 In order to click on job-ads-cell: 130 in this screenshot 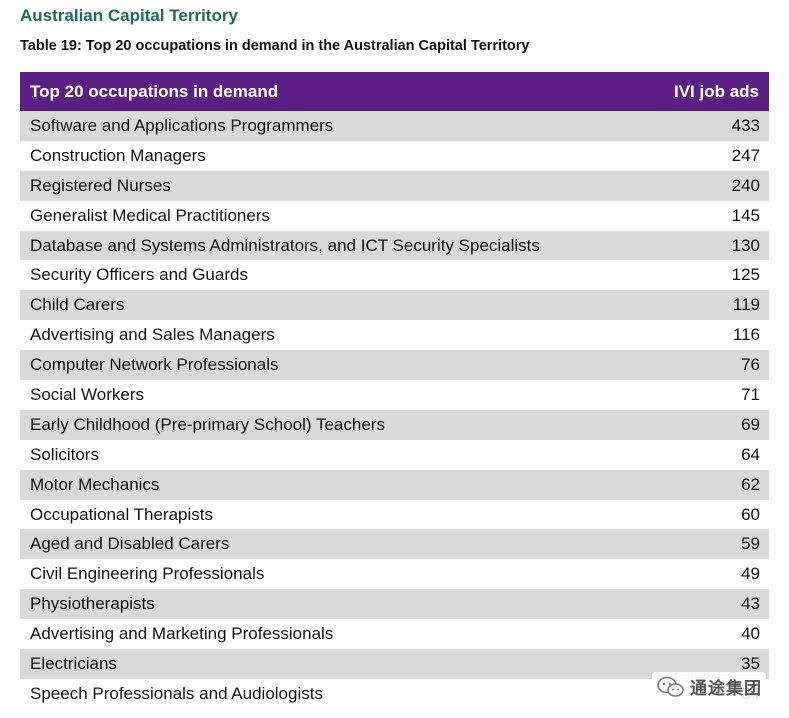, I will do `click(745, 245)`.